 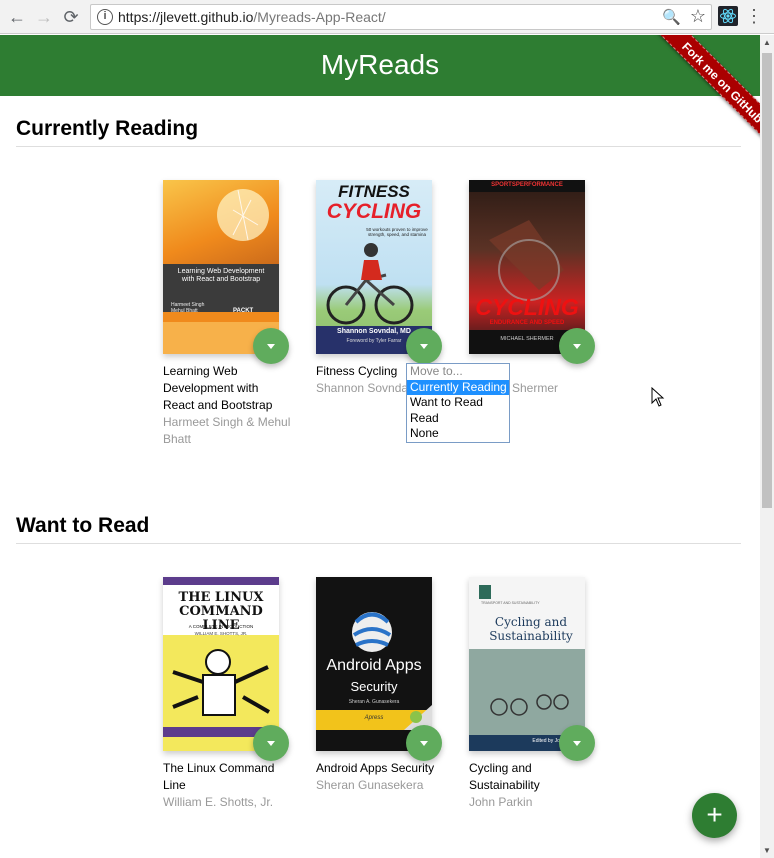 I want to click on cover-title: Android Apps, so click(x=374, y=665).